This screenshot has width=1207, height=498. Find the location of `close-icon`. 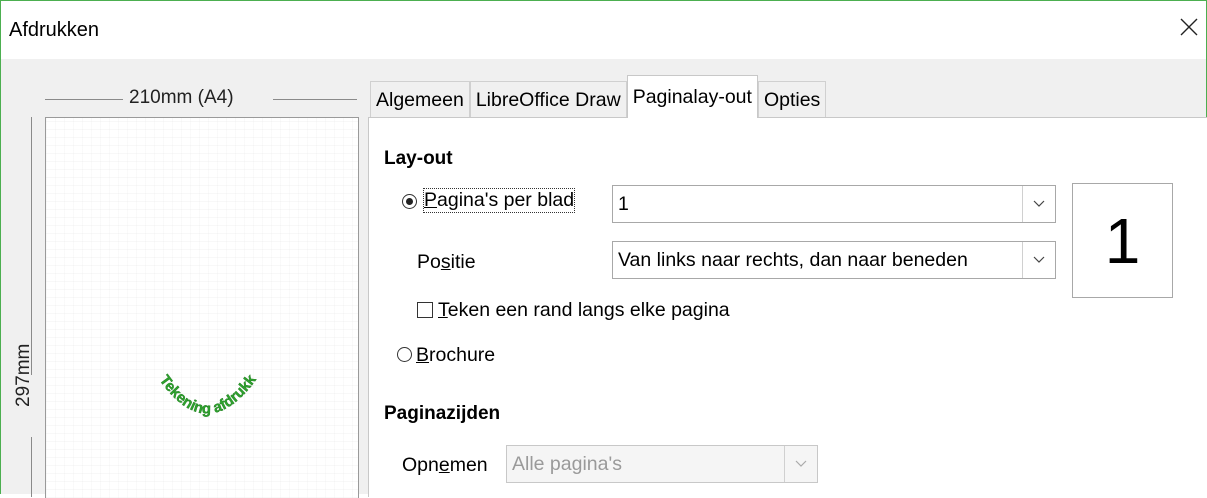

close-icon is located at coordinates (1189, 27).